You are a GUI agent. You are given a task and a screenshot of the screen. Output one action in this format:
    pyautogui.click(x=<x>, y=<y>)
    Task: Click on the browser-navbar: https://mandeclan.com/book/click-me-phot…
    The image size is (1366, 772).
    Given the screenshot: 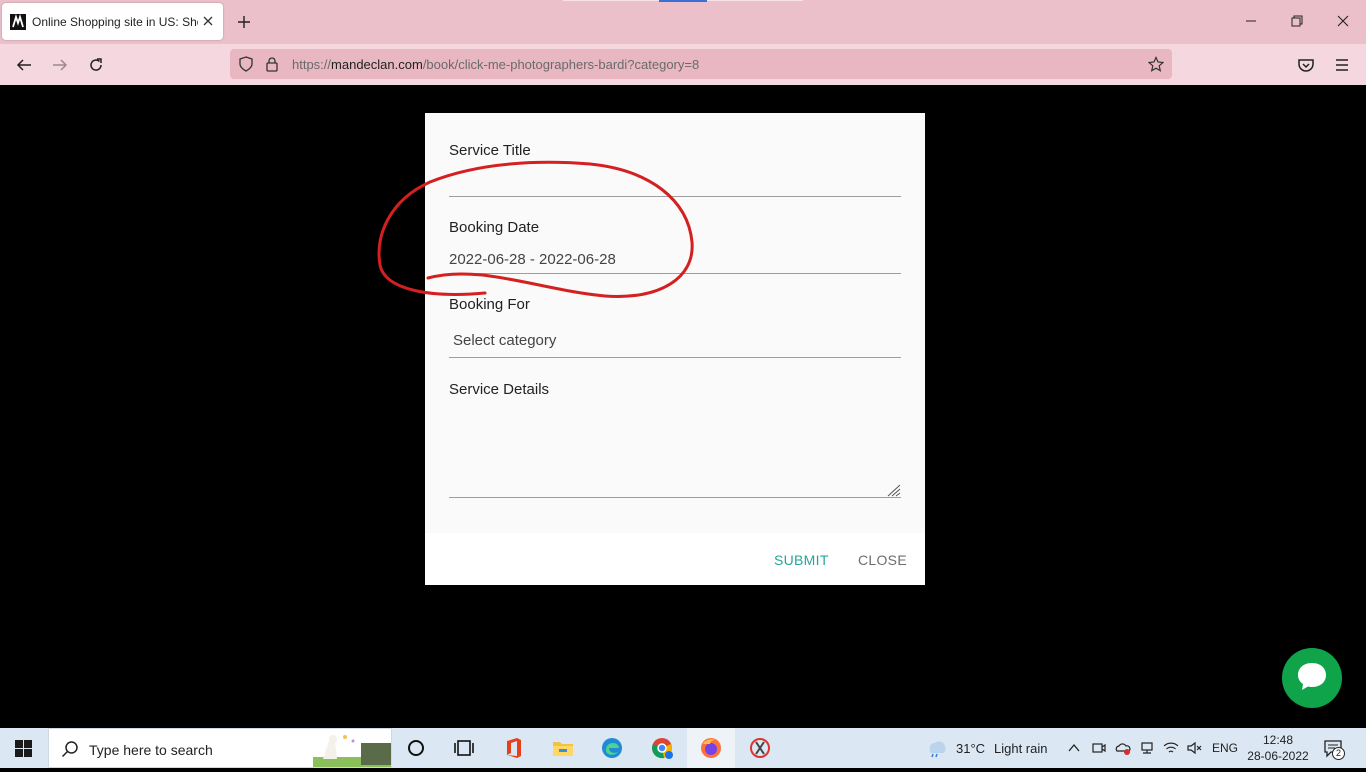 What is the action you would take?
    pyautogui.click(x=683, y=64)
    